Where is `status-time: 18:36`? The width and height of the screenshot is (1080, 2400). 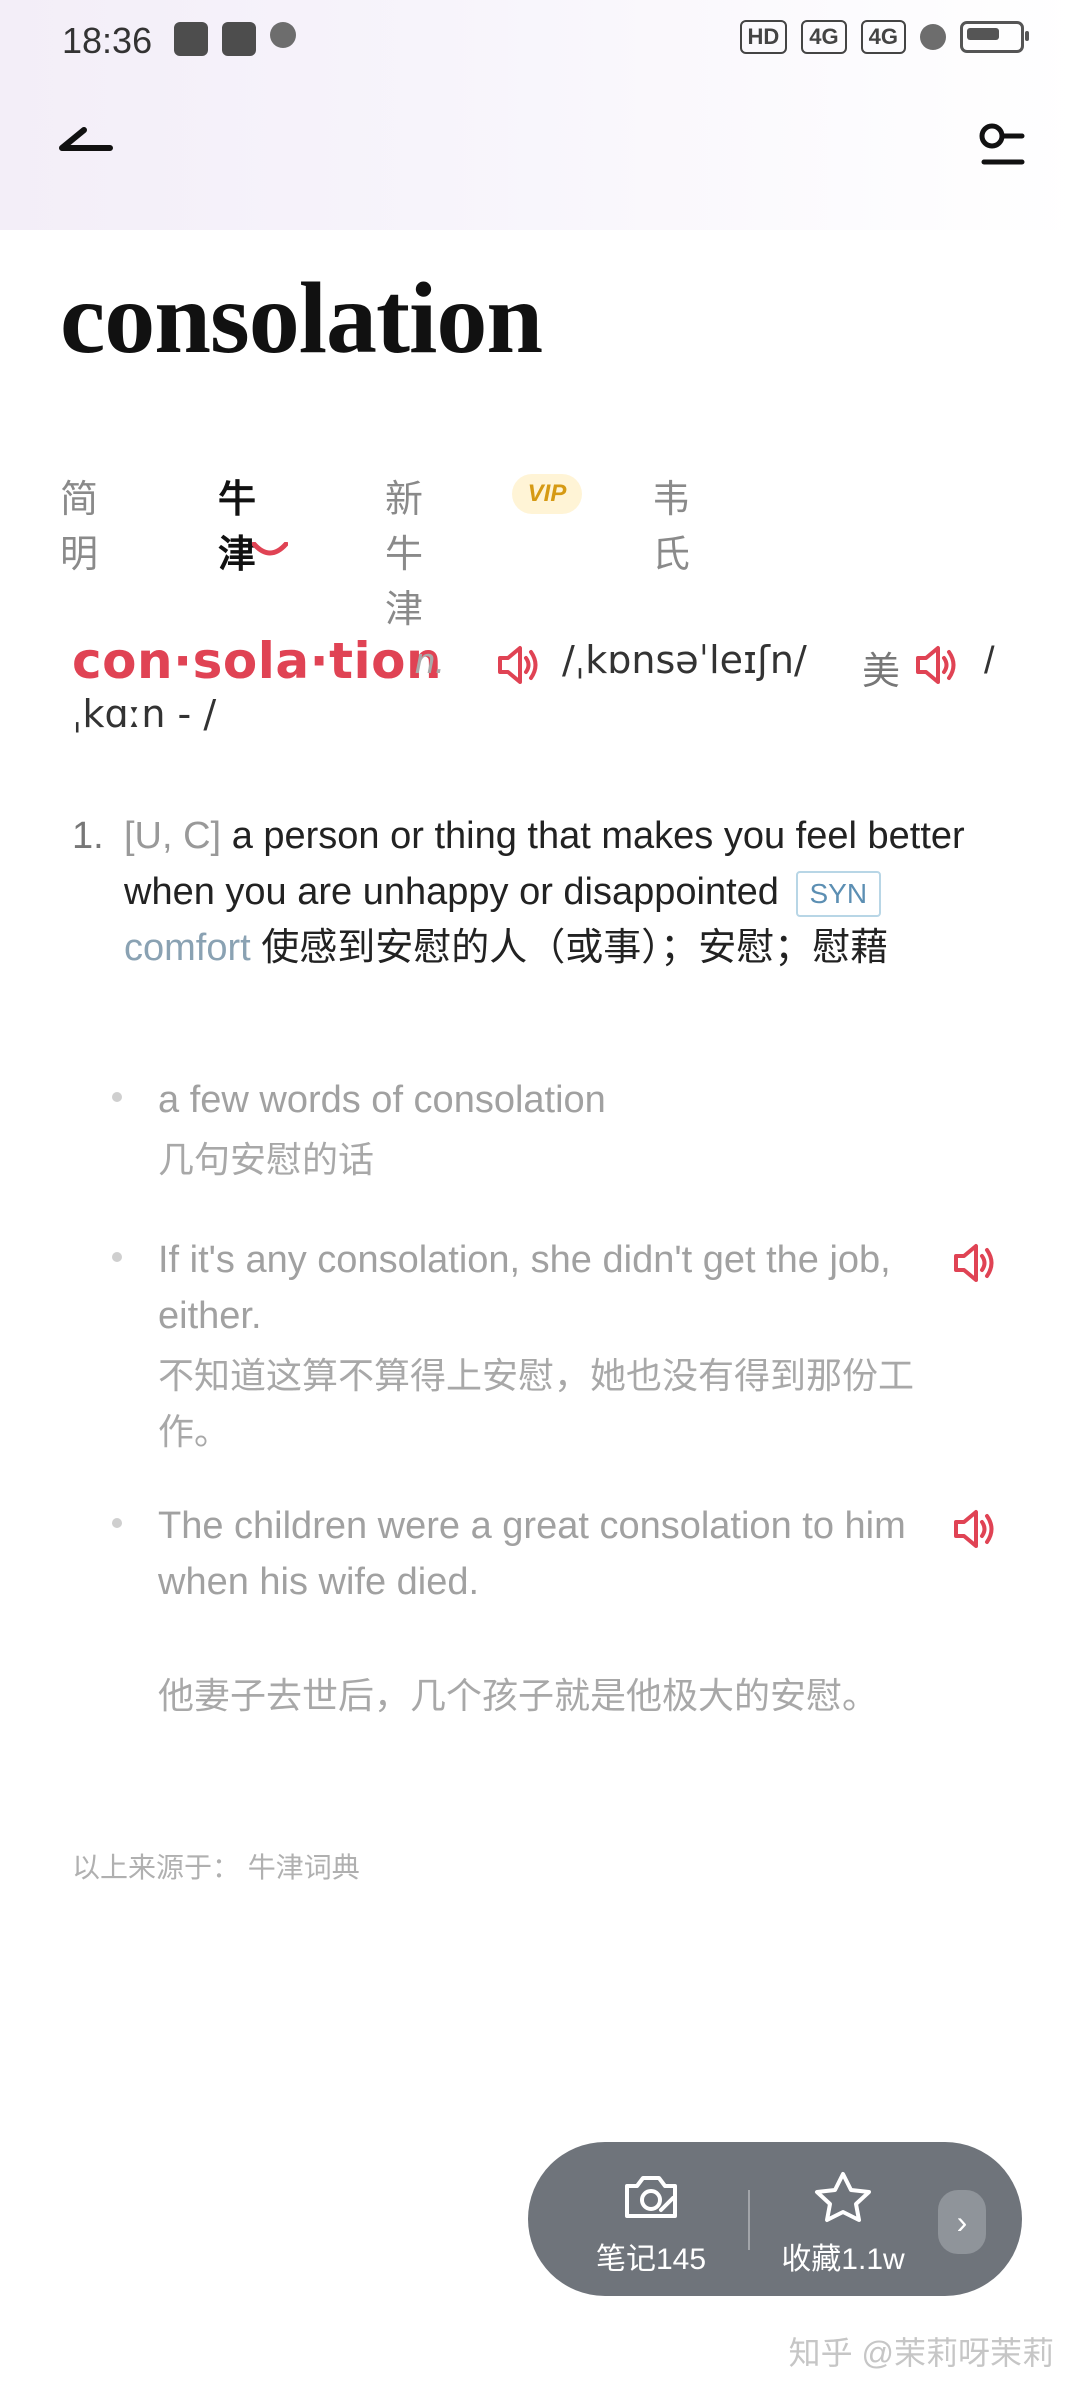
status-time: 18:36 is located at coordinates (107, 40).